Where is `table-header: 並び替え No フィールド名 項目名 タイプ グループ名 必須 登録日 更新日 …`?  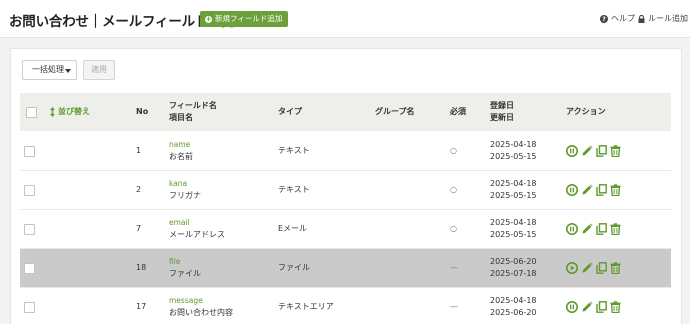 table-header: 並び替え No フィールド名 項目名 タイプ グループ名 必須 登録日 更新日 … is located at coordinates (345, 112).